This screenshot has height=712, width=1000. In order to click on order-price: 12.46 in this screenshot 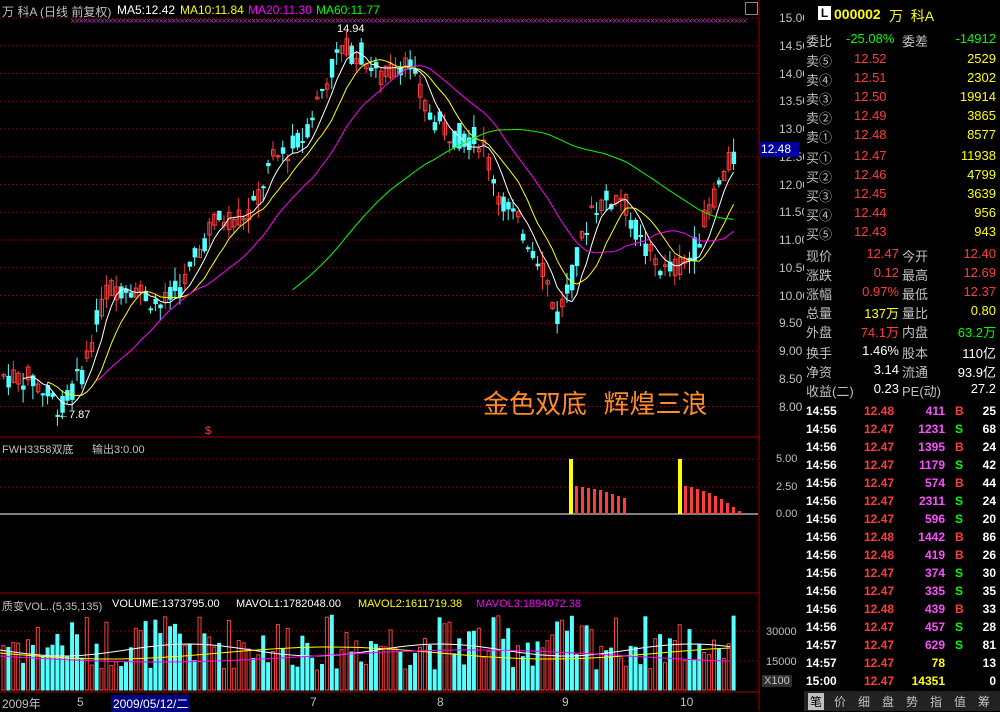, I will do `click(870, 174)`.